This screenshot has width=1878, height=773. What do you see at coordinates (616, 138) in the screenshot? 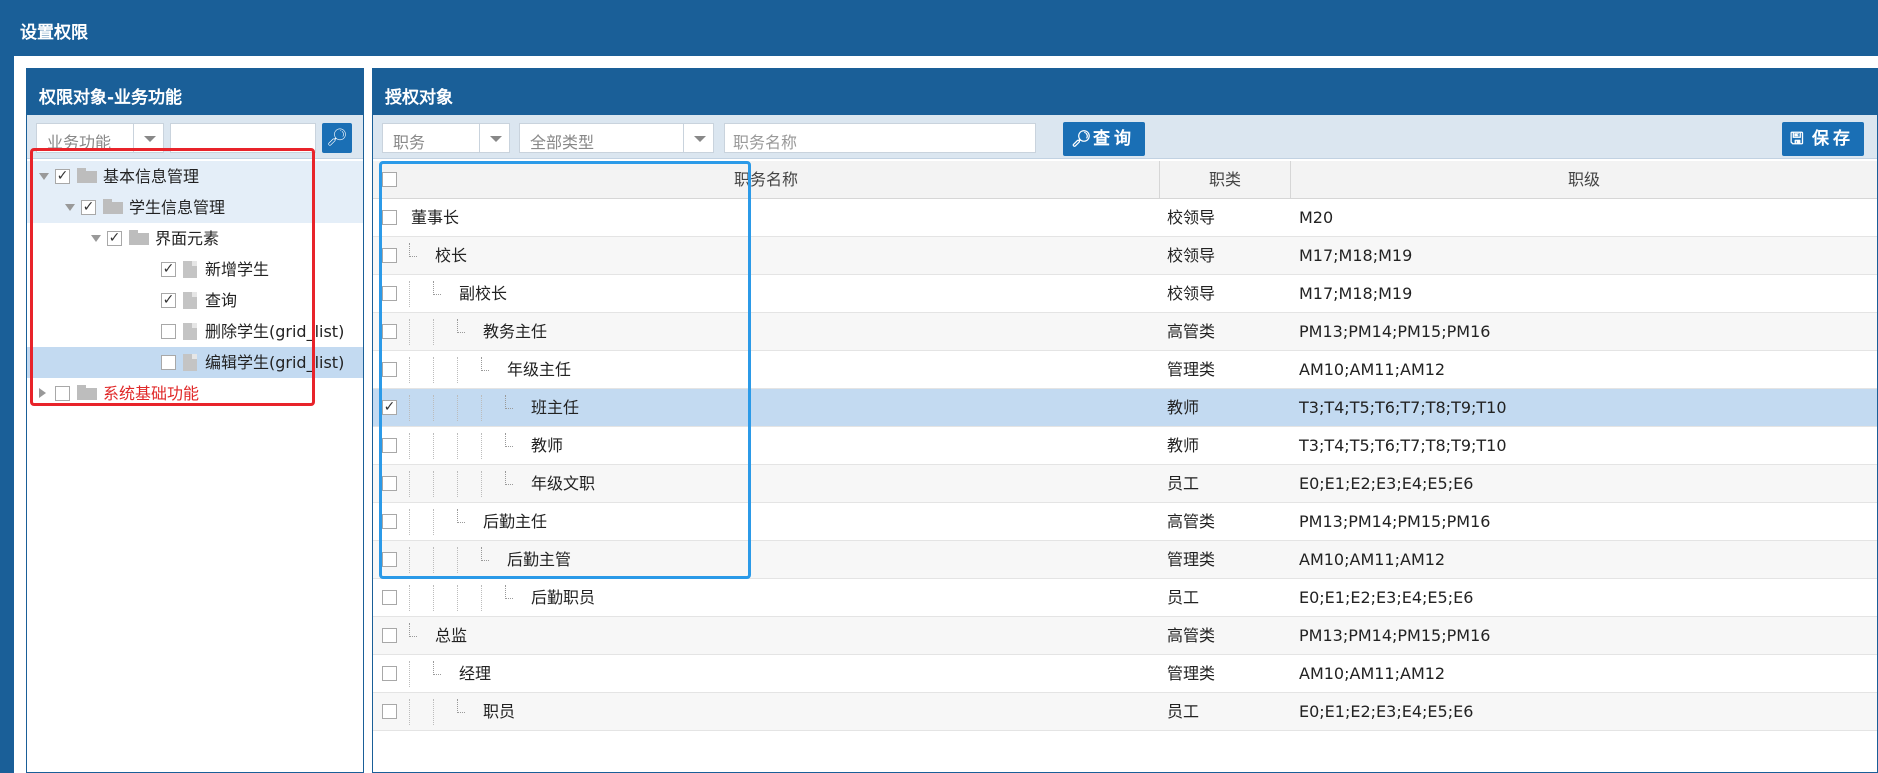
I see `type-select: 全部类型` at bounding box center [616, 138].